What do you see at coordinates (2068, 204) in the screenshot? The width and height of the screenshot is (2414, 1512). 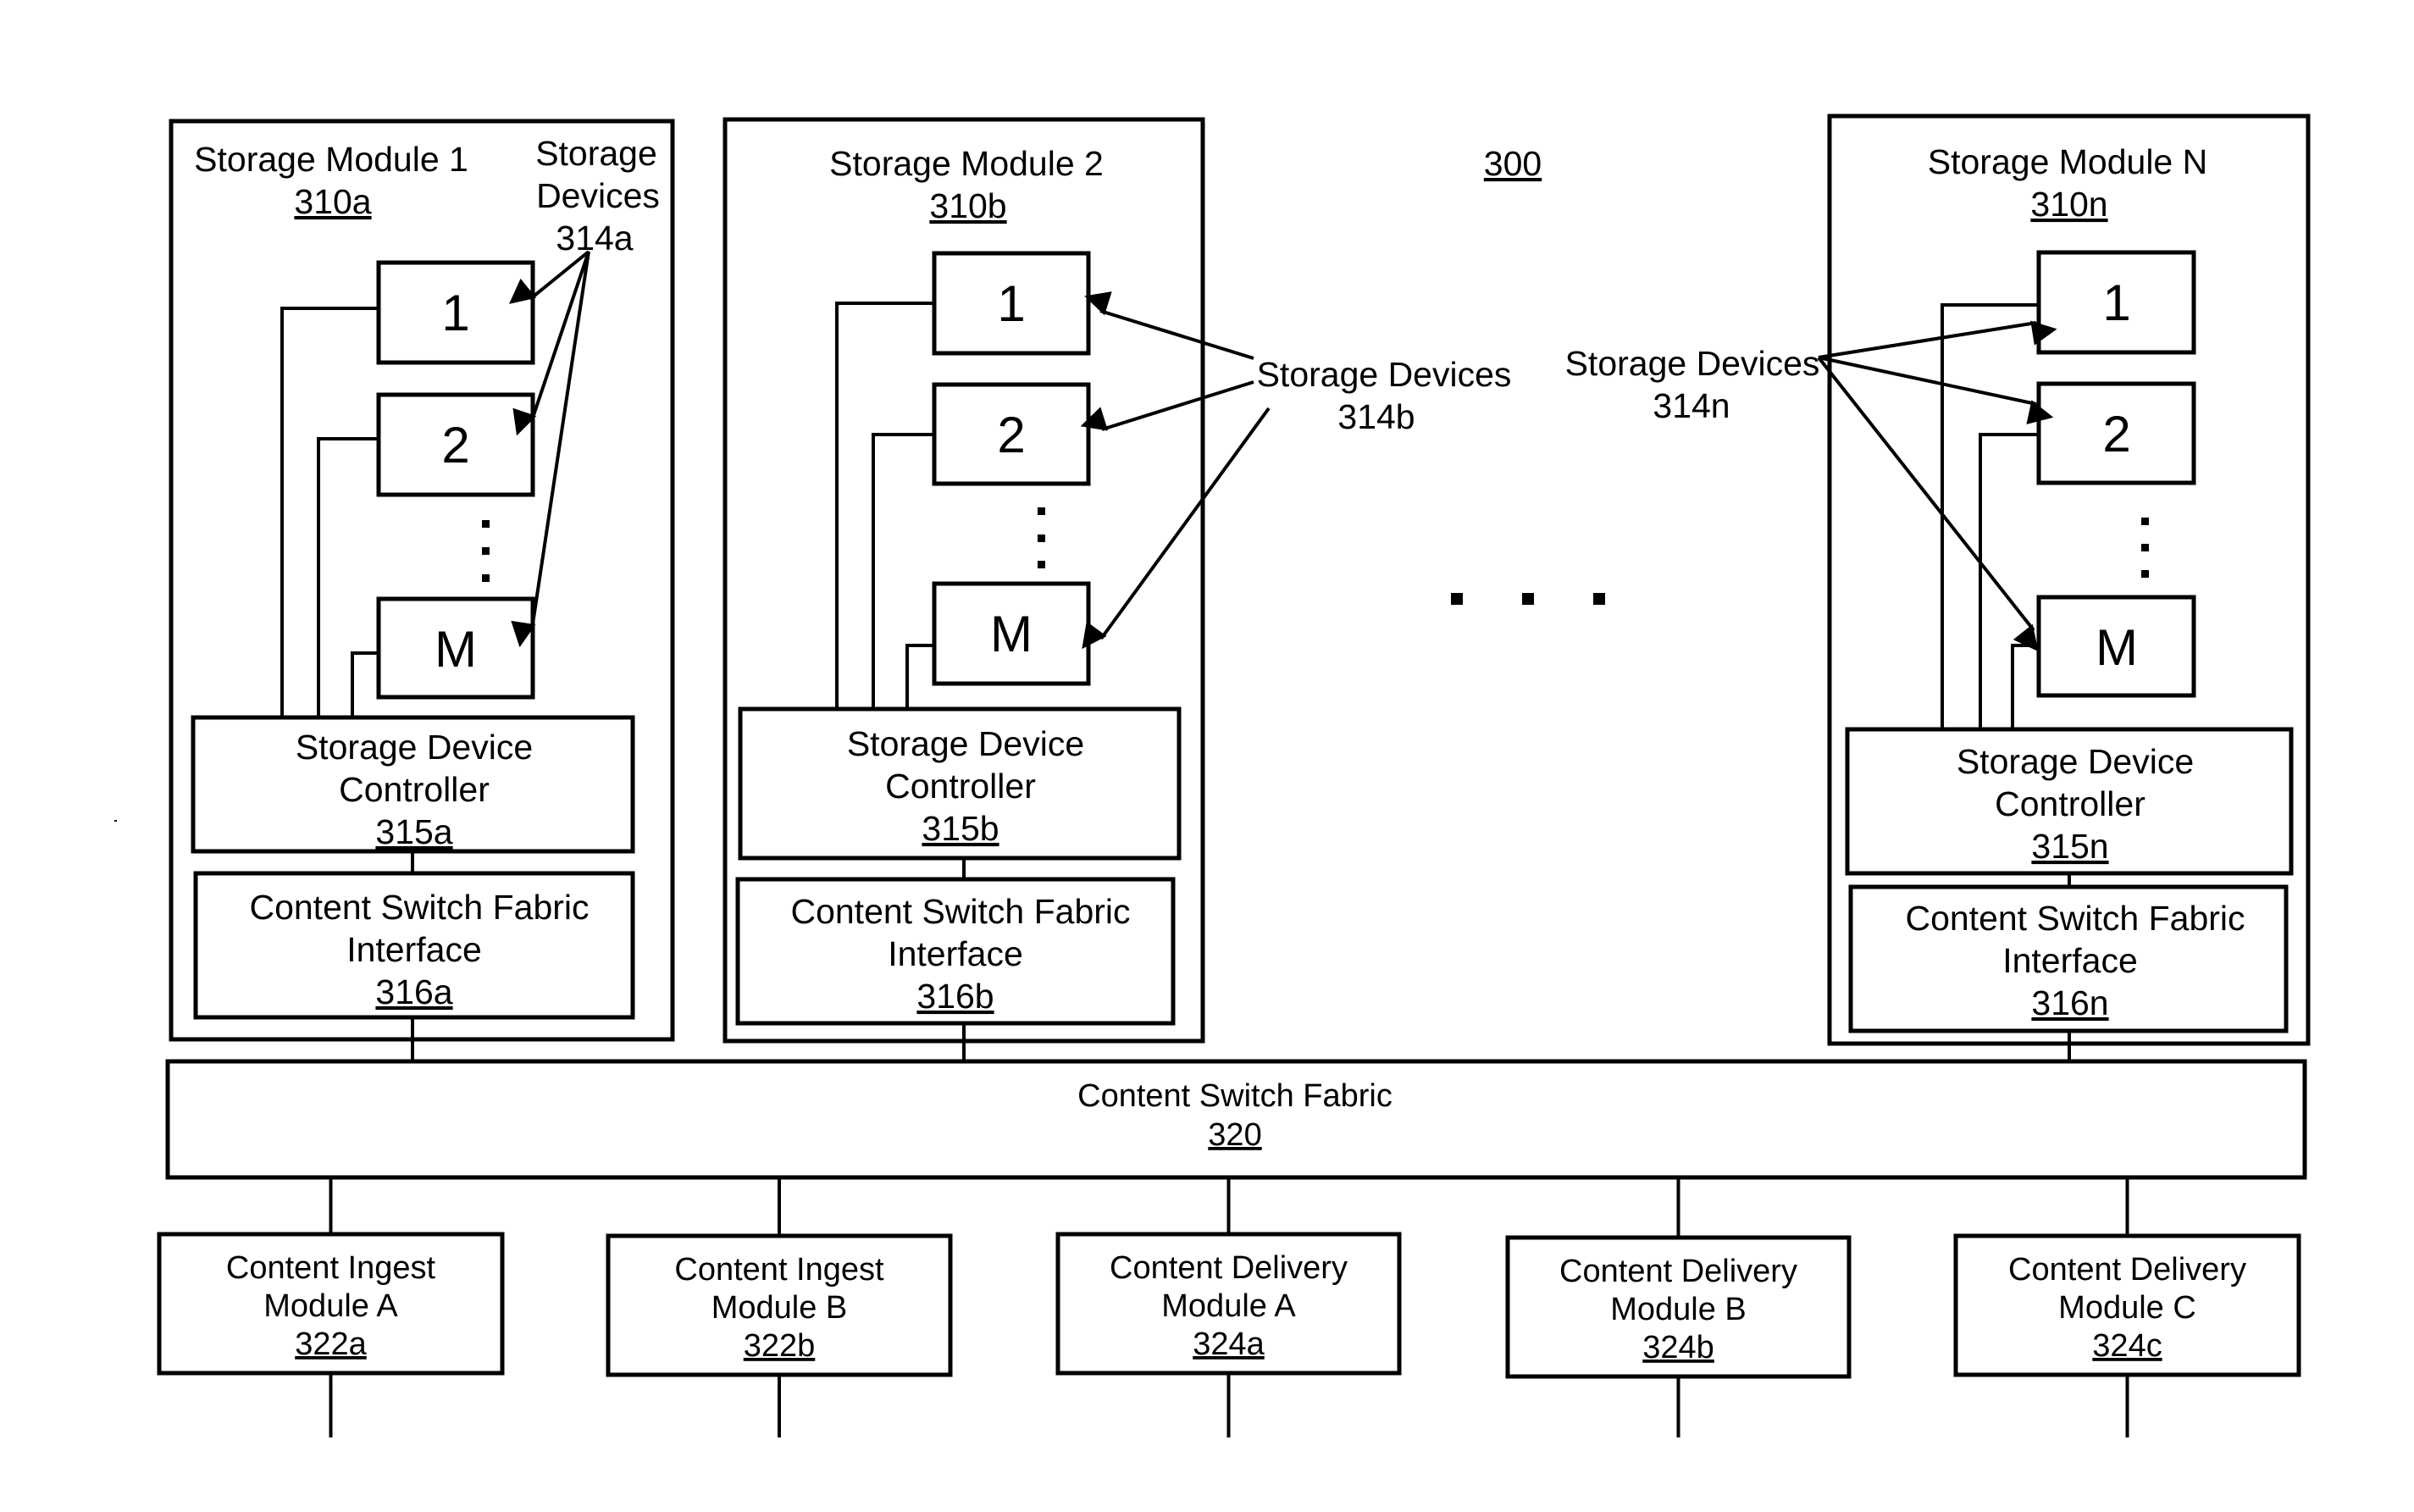 I see `module-ref: 310n` at bounding box center [2068, 204].